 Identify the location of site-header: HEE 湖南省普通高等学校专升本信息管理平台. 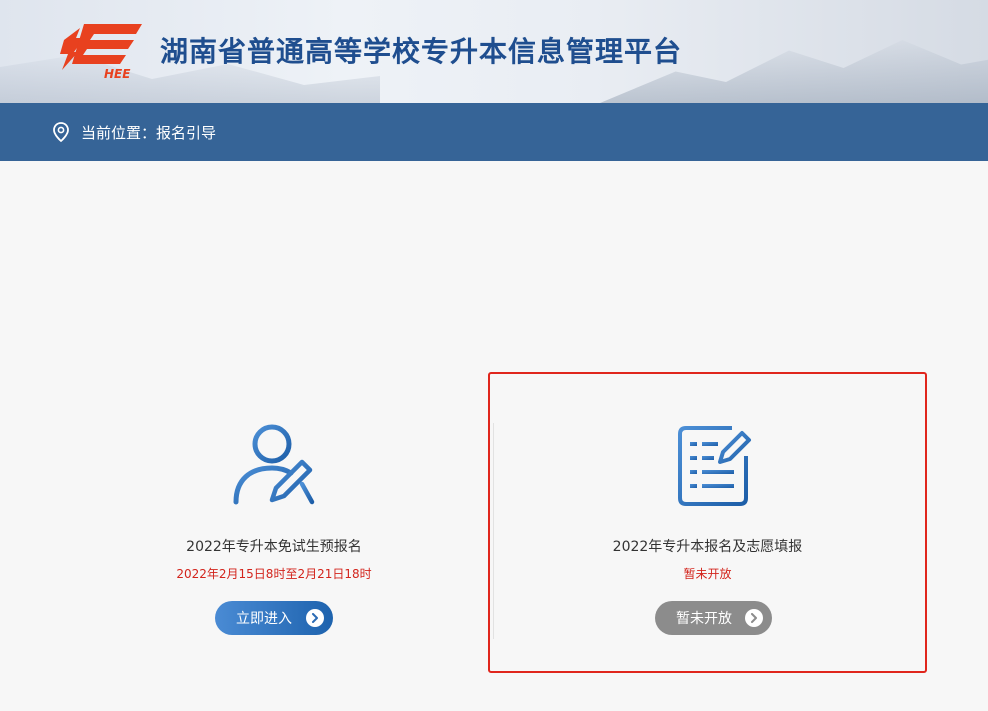
(494, 51).